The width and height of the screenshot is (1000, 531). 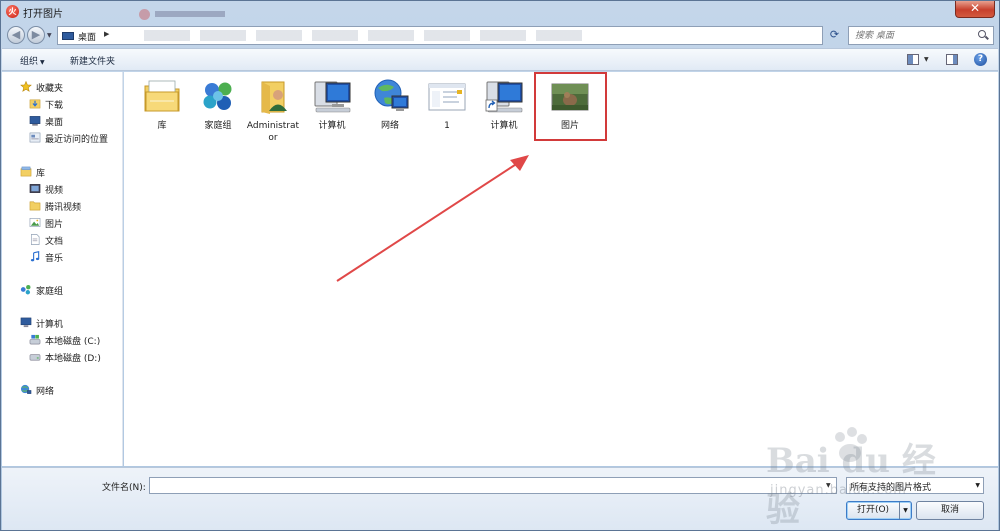 I want to click on filename-label: 文件名(N):, so click(x=124, y=488).